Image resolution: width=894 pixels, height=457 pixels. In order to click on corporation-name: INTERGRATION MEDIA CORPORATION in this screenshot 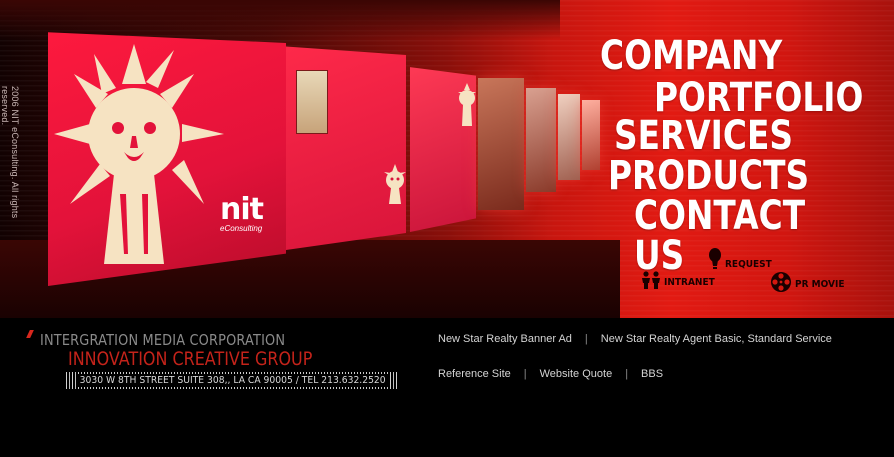, I will do `click(163, 340)`.